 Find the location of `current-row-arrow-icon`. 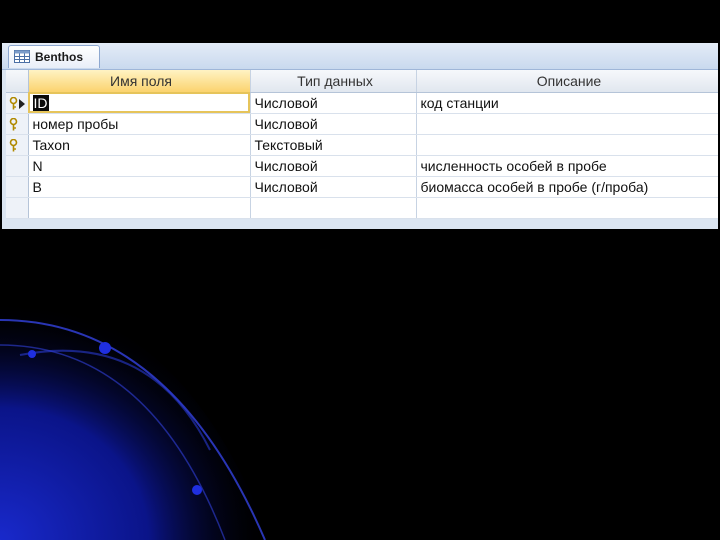

current-row-arrow-icon is located at coordinates (22, 103).